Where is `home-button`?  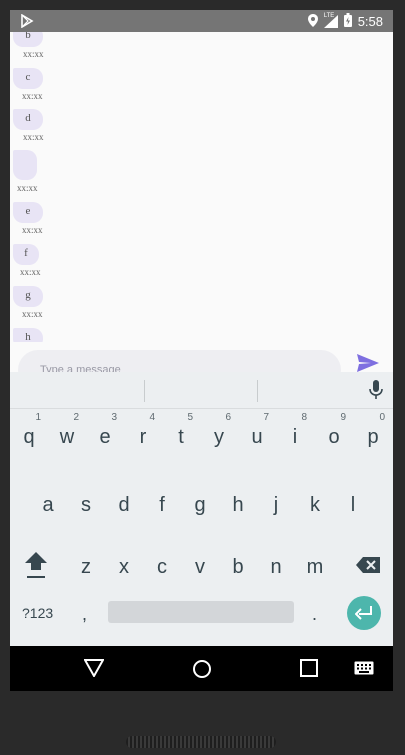 home-button is located at coordinates (202, 671).